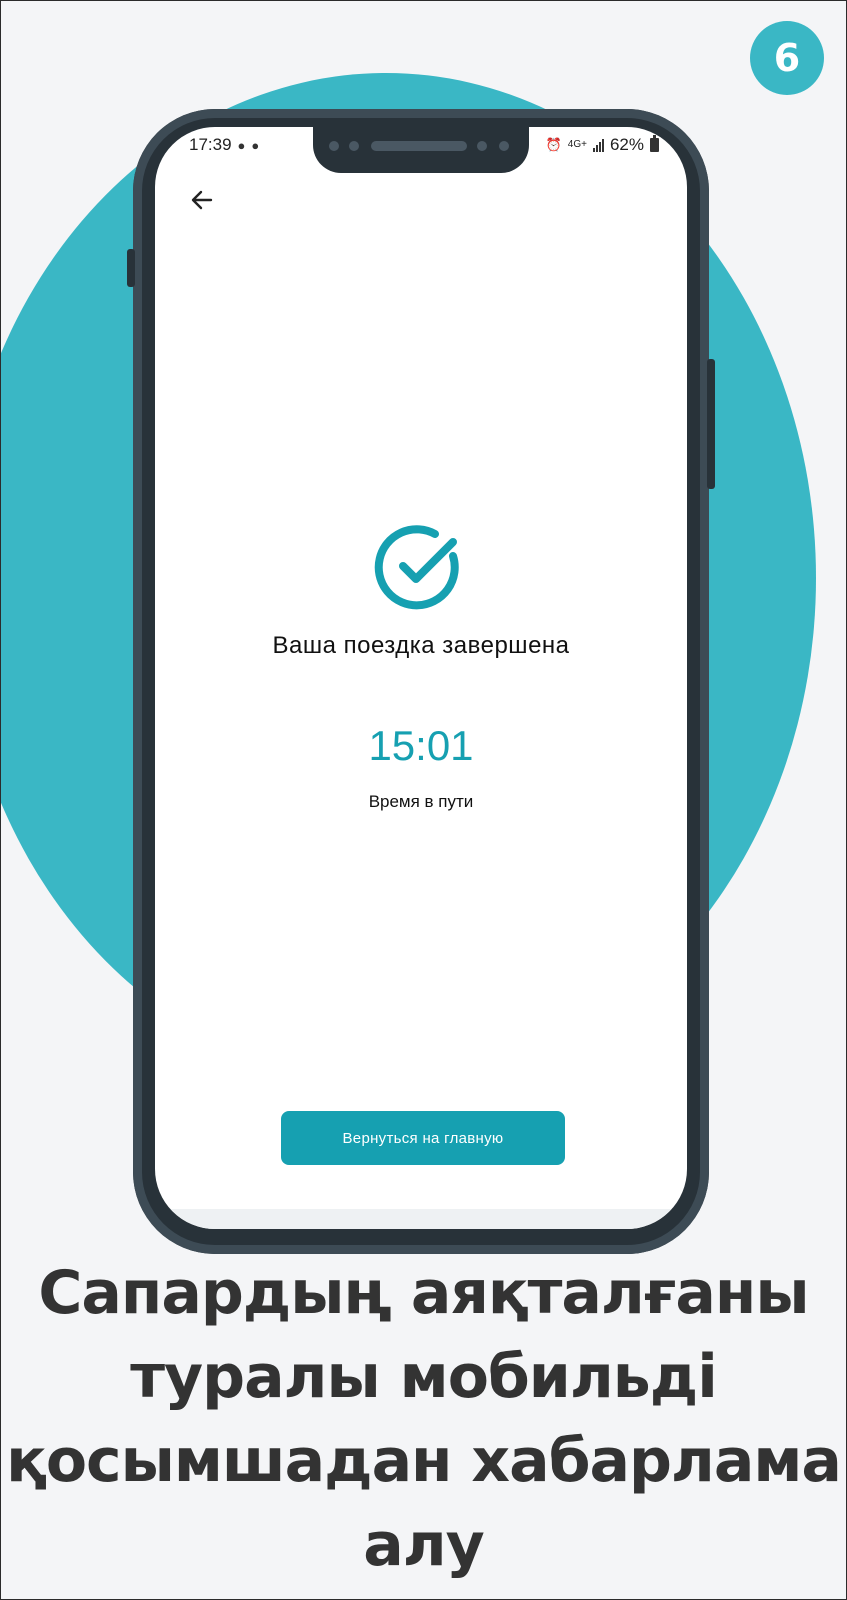 Image resolution: width=847 pixels, height=1600 pixels. What do you see at coordinates (424, 1377) in the screenshot?
I see `caption-line: туралы мобильді` at bounding box center [424, 1377].